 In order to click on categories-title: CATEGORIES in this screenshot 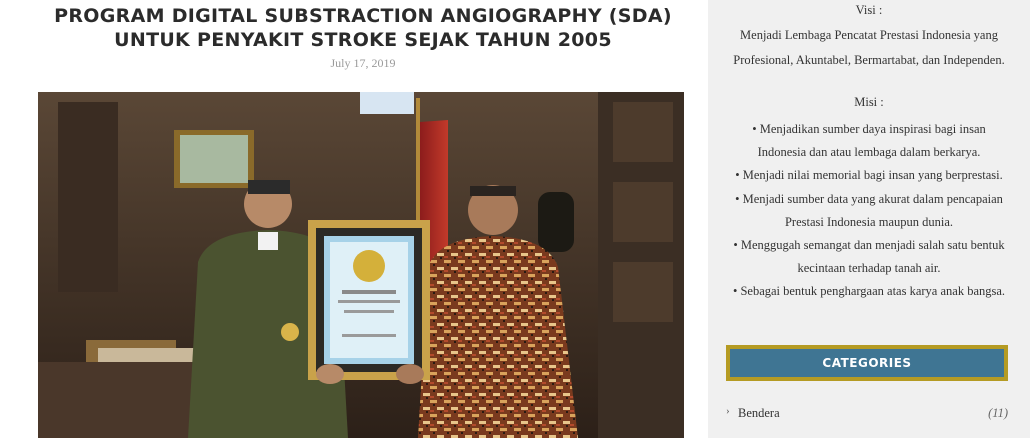, I will do `click(867, 363)`.